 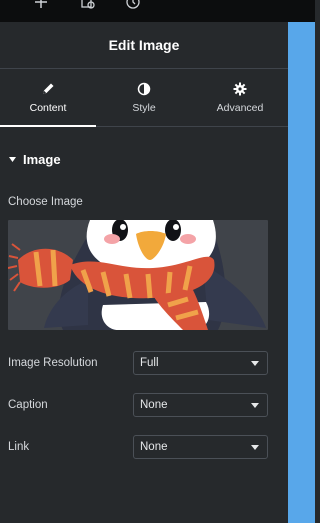 I want to click on image-resolution-value: Full, so click(x=149, y=363).